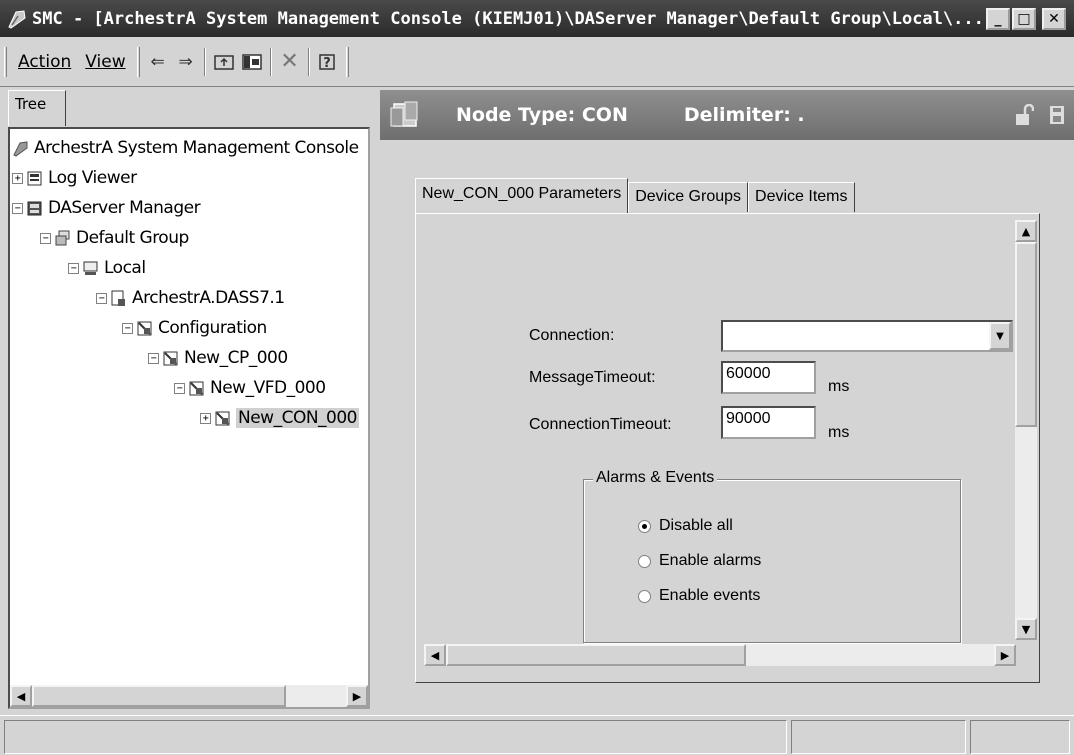 This screenshot has height=755, width=1074. Describe the element at coordinates (839, 432) in the screenshot. I see `connection-timeout-unit: ms` at that location.